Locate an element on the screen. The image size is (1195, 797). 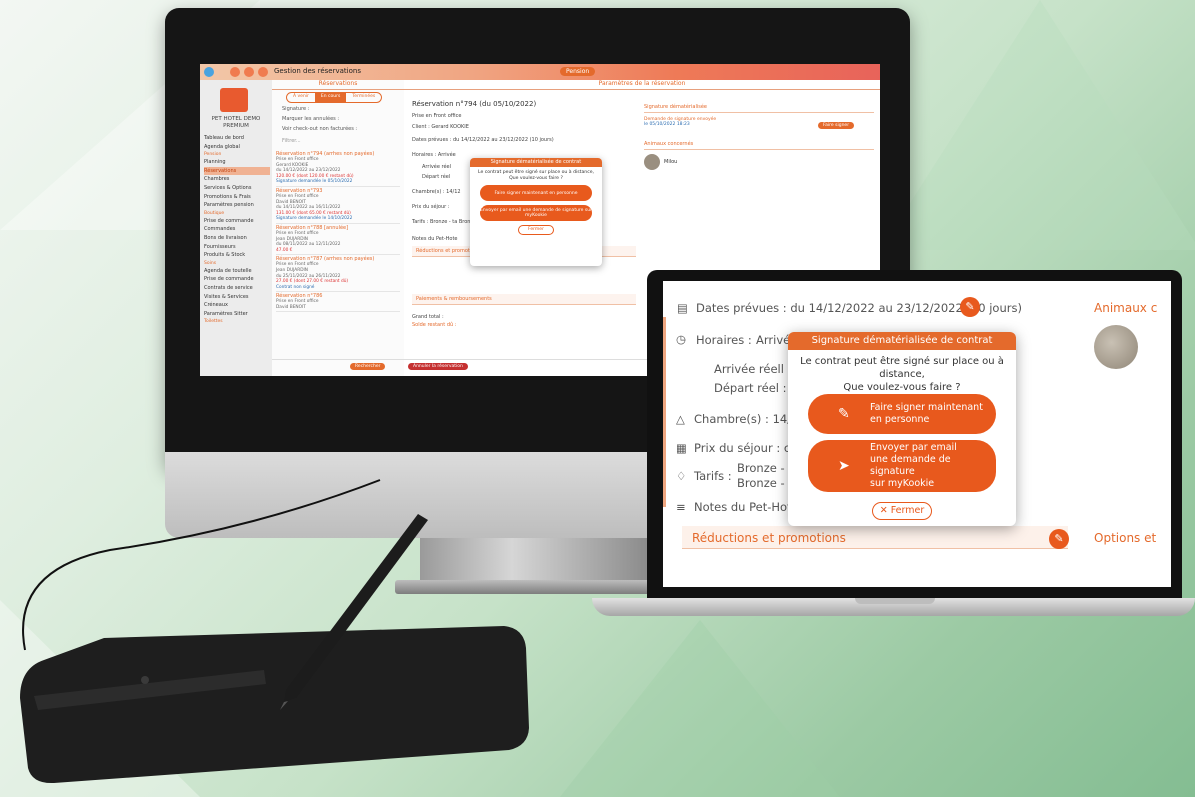
close-label: Fermer is located at coordinates (907, 510).